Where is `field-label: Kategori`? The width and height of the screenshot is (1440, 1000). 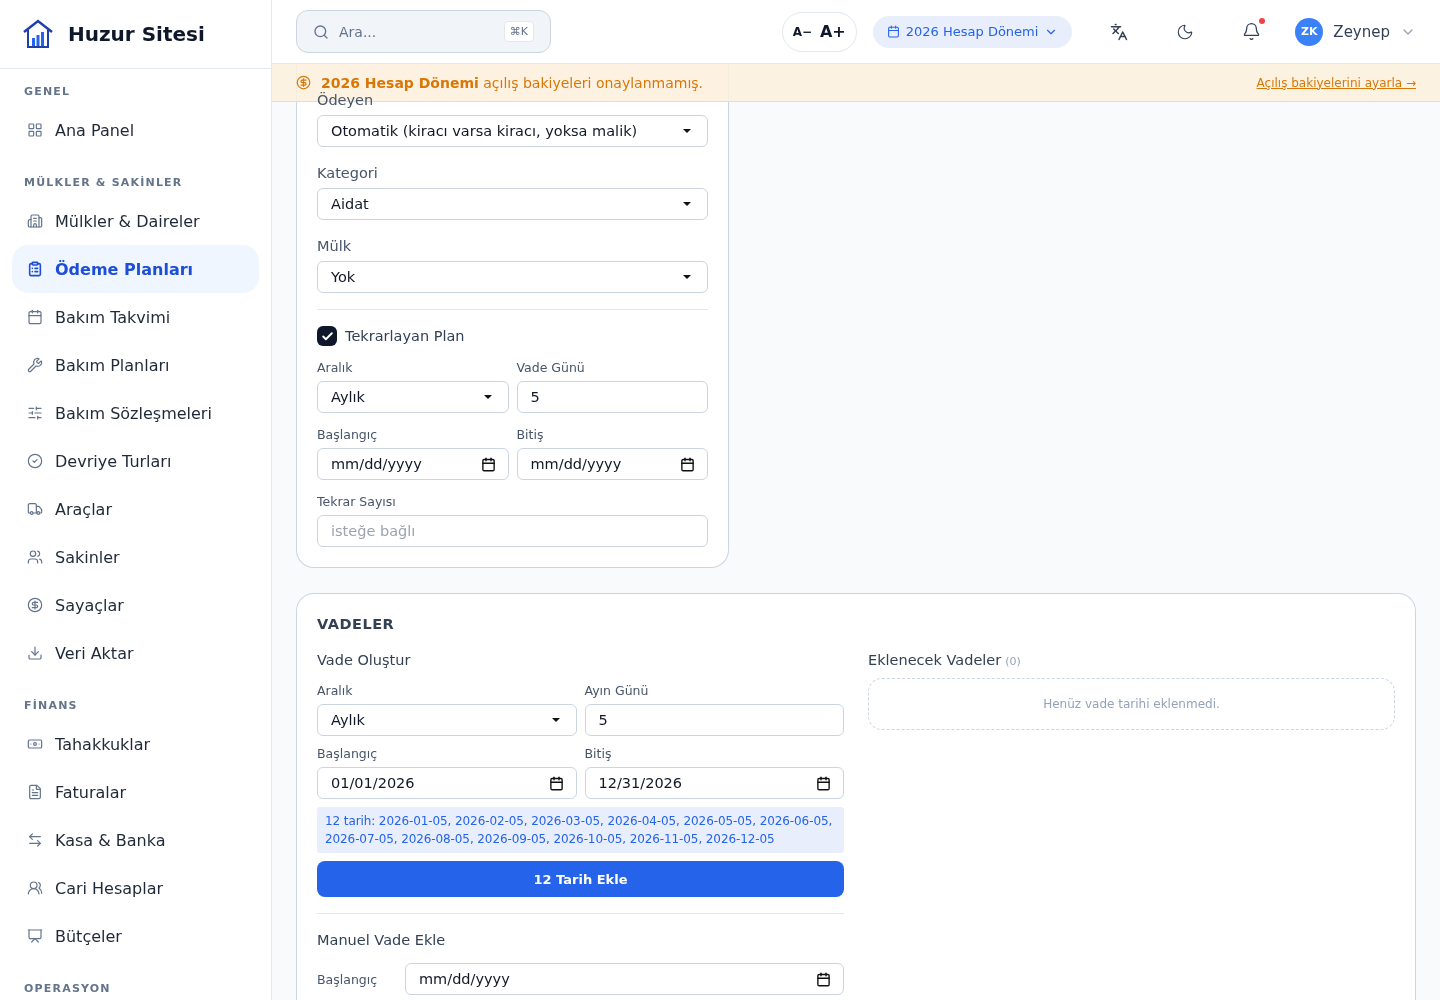 field-label: Kategori is located at coordinates (347, 173).